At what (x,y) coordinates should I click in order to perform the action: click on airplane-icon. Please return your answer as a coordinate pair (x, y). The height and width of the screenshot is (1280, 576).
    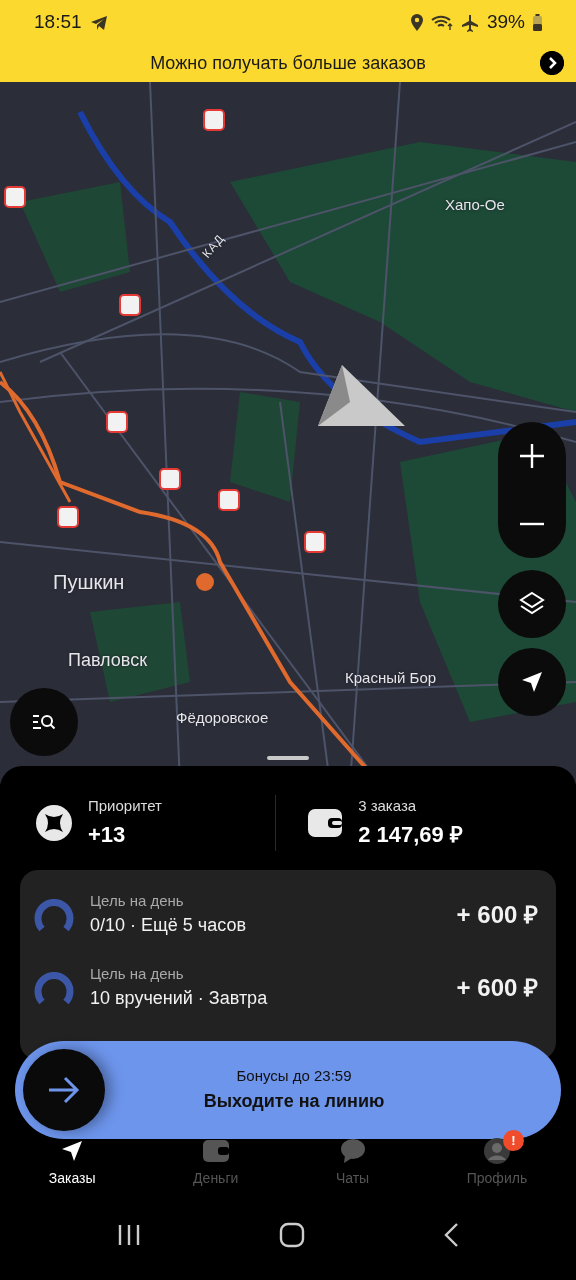
    Looking at the image, I should click on (469, 22).